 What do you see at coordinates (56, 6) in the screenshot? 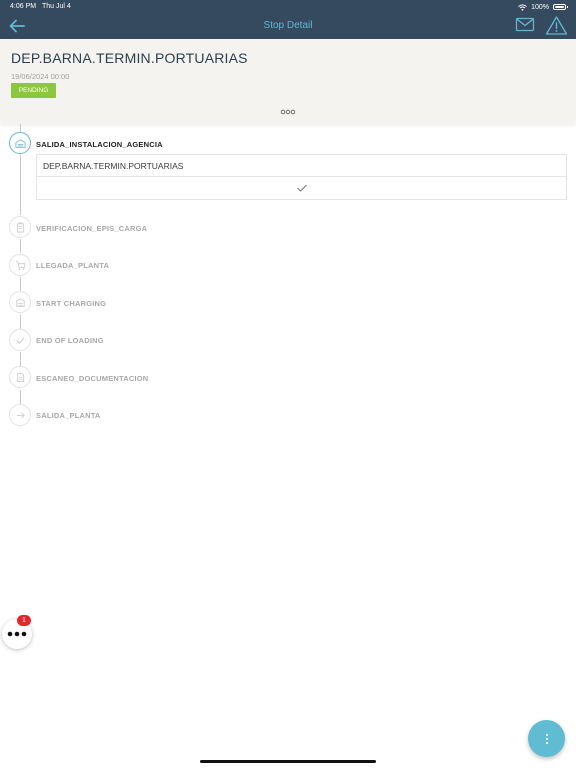
I see `status-date: Thu Jul 4` at bounding box center [56, 6].